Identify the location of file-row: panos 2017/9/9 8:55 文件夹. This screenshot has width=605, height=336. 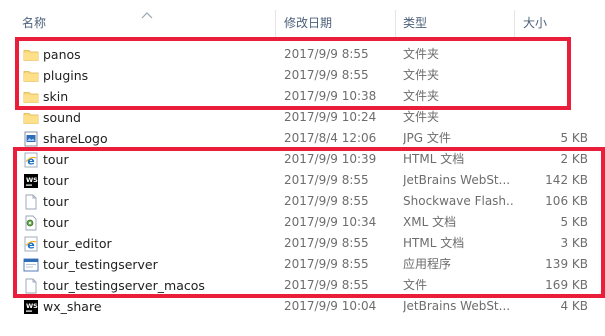
(302, 54).